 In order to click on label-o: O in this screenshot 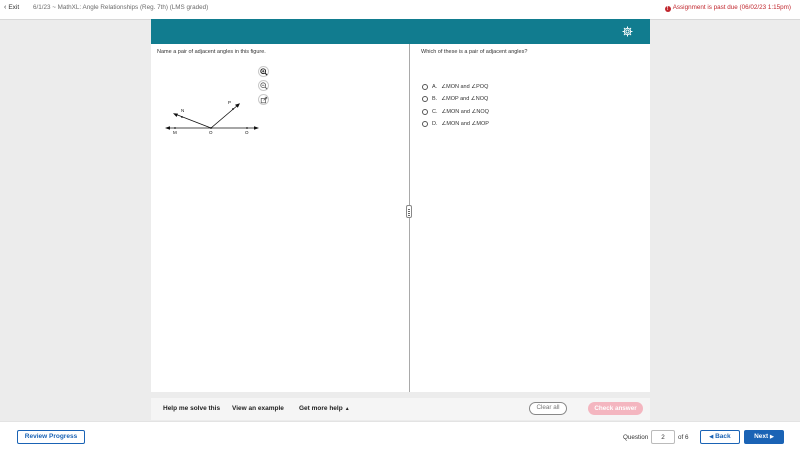, I will do `click(211, 132)`.